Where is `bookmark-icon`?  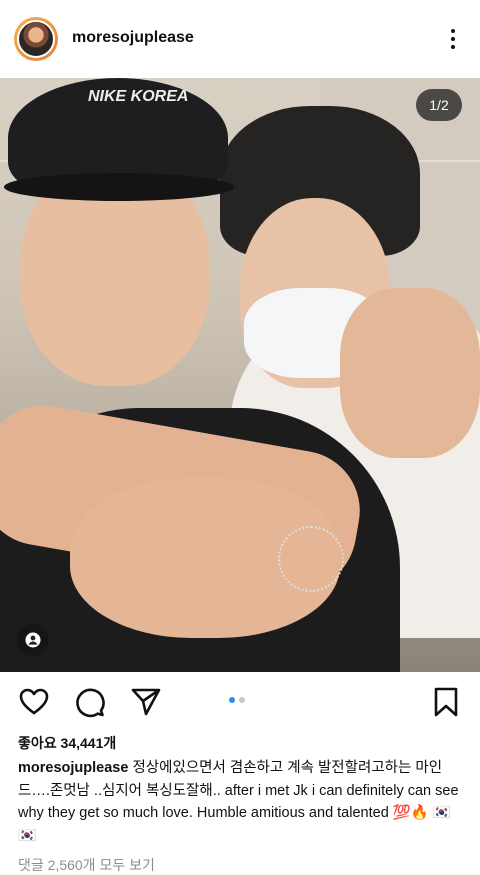 bookmark-icon is located at coordinates (446, 702).